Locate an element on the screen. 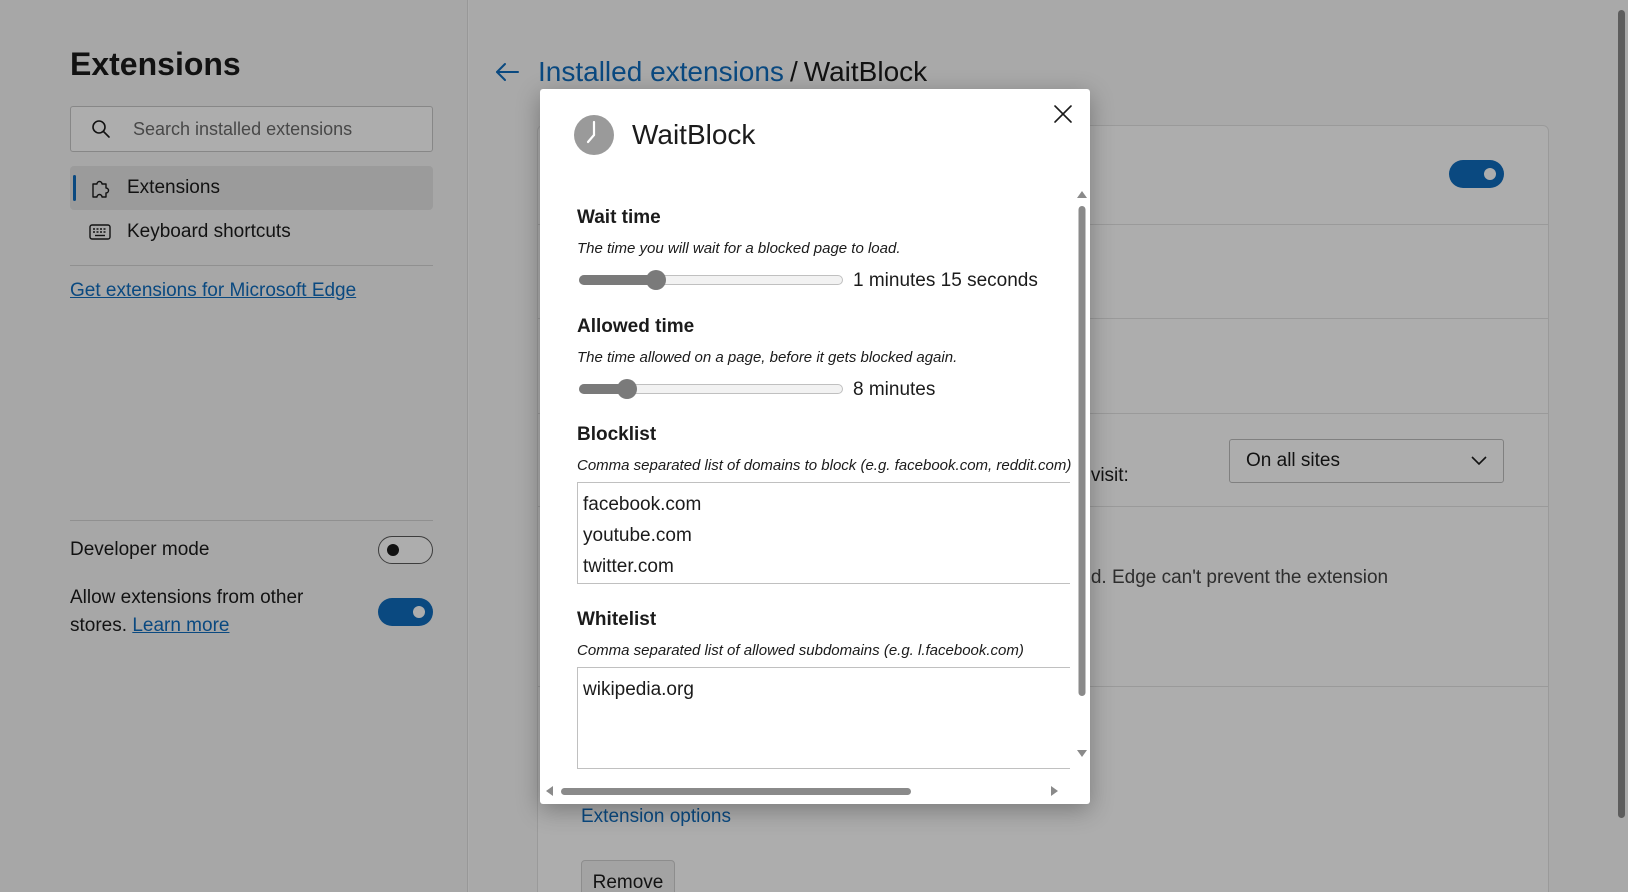  scroll-right-icon is located at coordinates (1054, 791).